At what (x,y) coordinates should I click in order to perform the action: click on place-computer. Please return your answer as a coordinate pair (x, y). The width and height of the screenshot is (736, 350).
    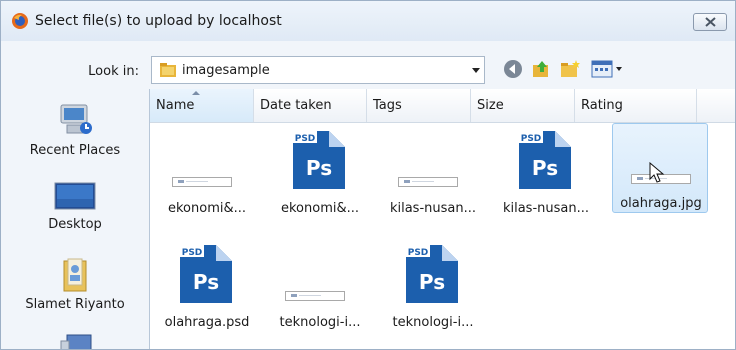
    Looking at the image, I should click on (75, 340).